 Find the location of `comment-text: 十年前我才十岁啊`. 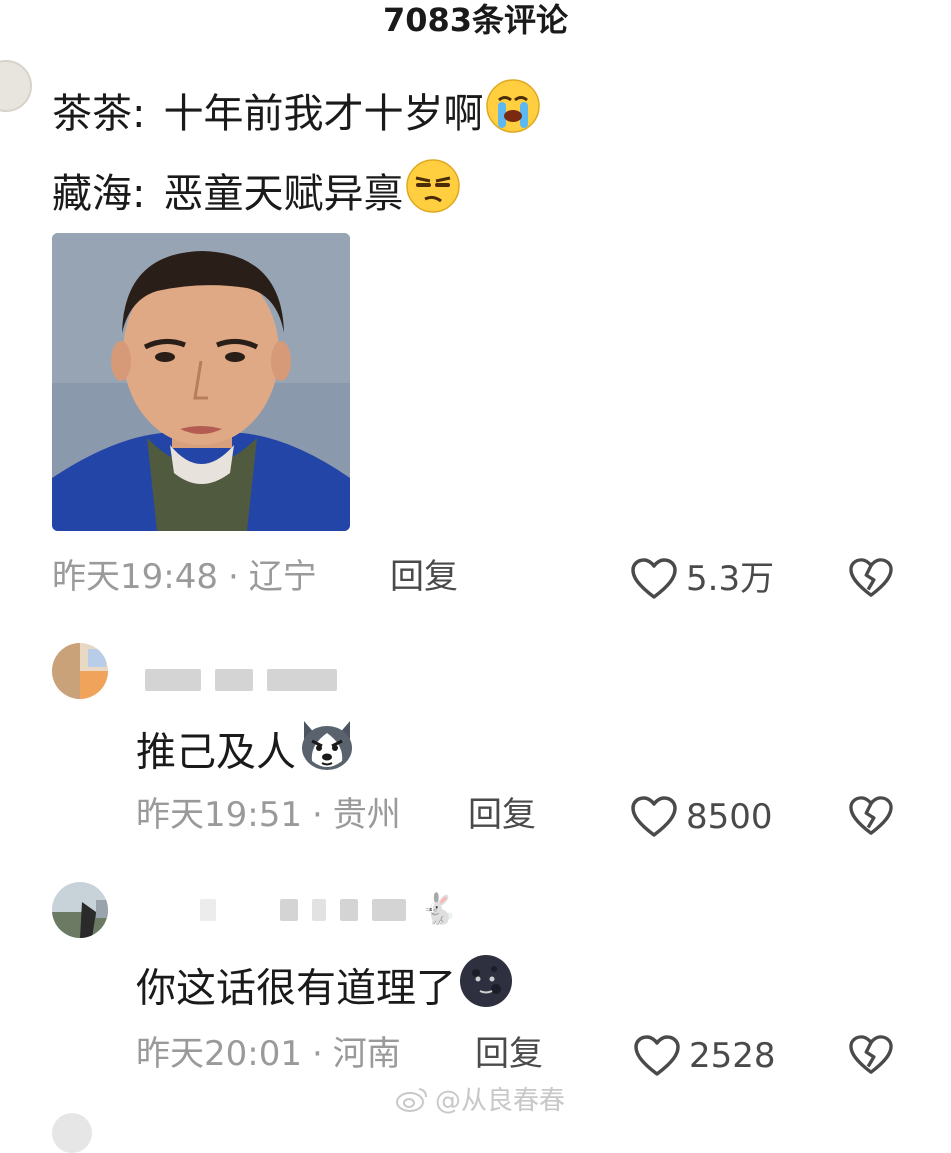

comment-text: 十年前我才十岁啊 is located at coordinates (323, 113).